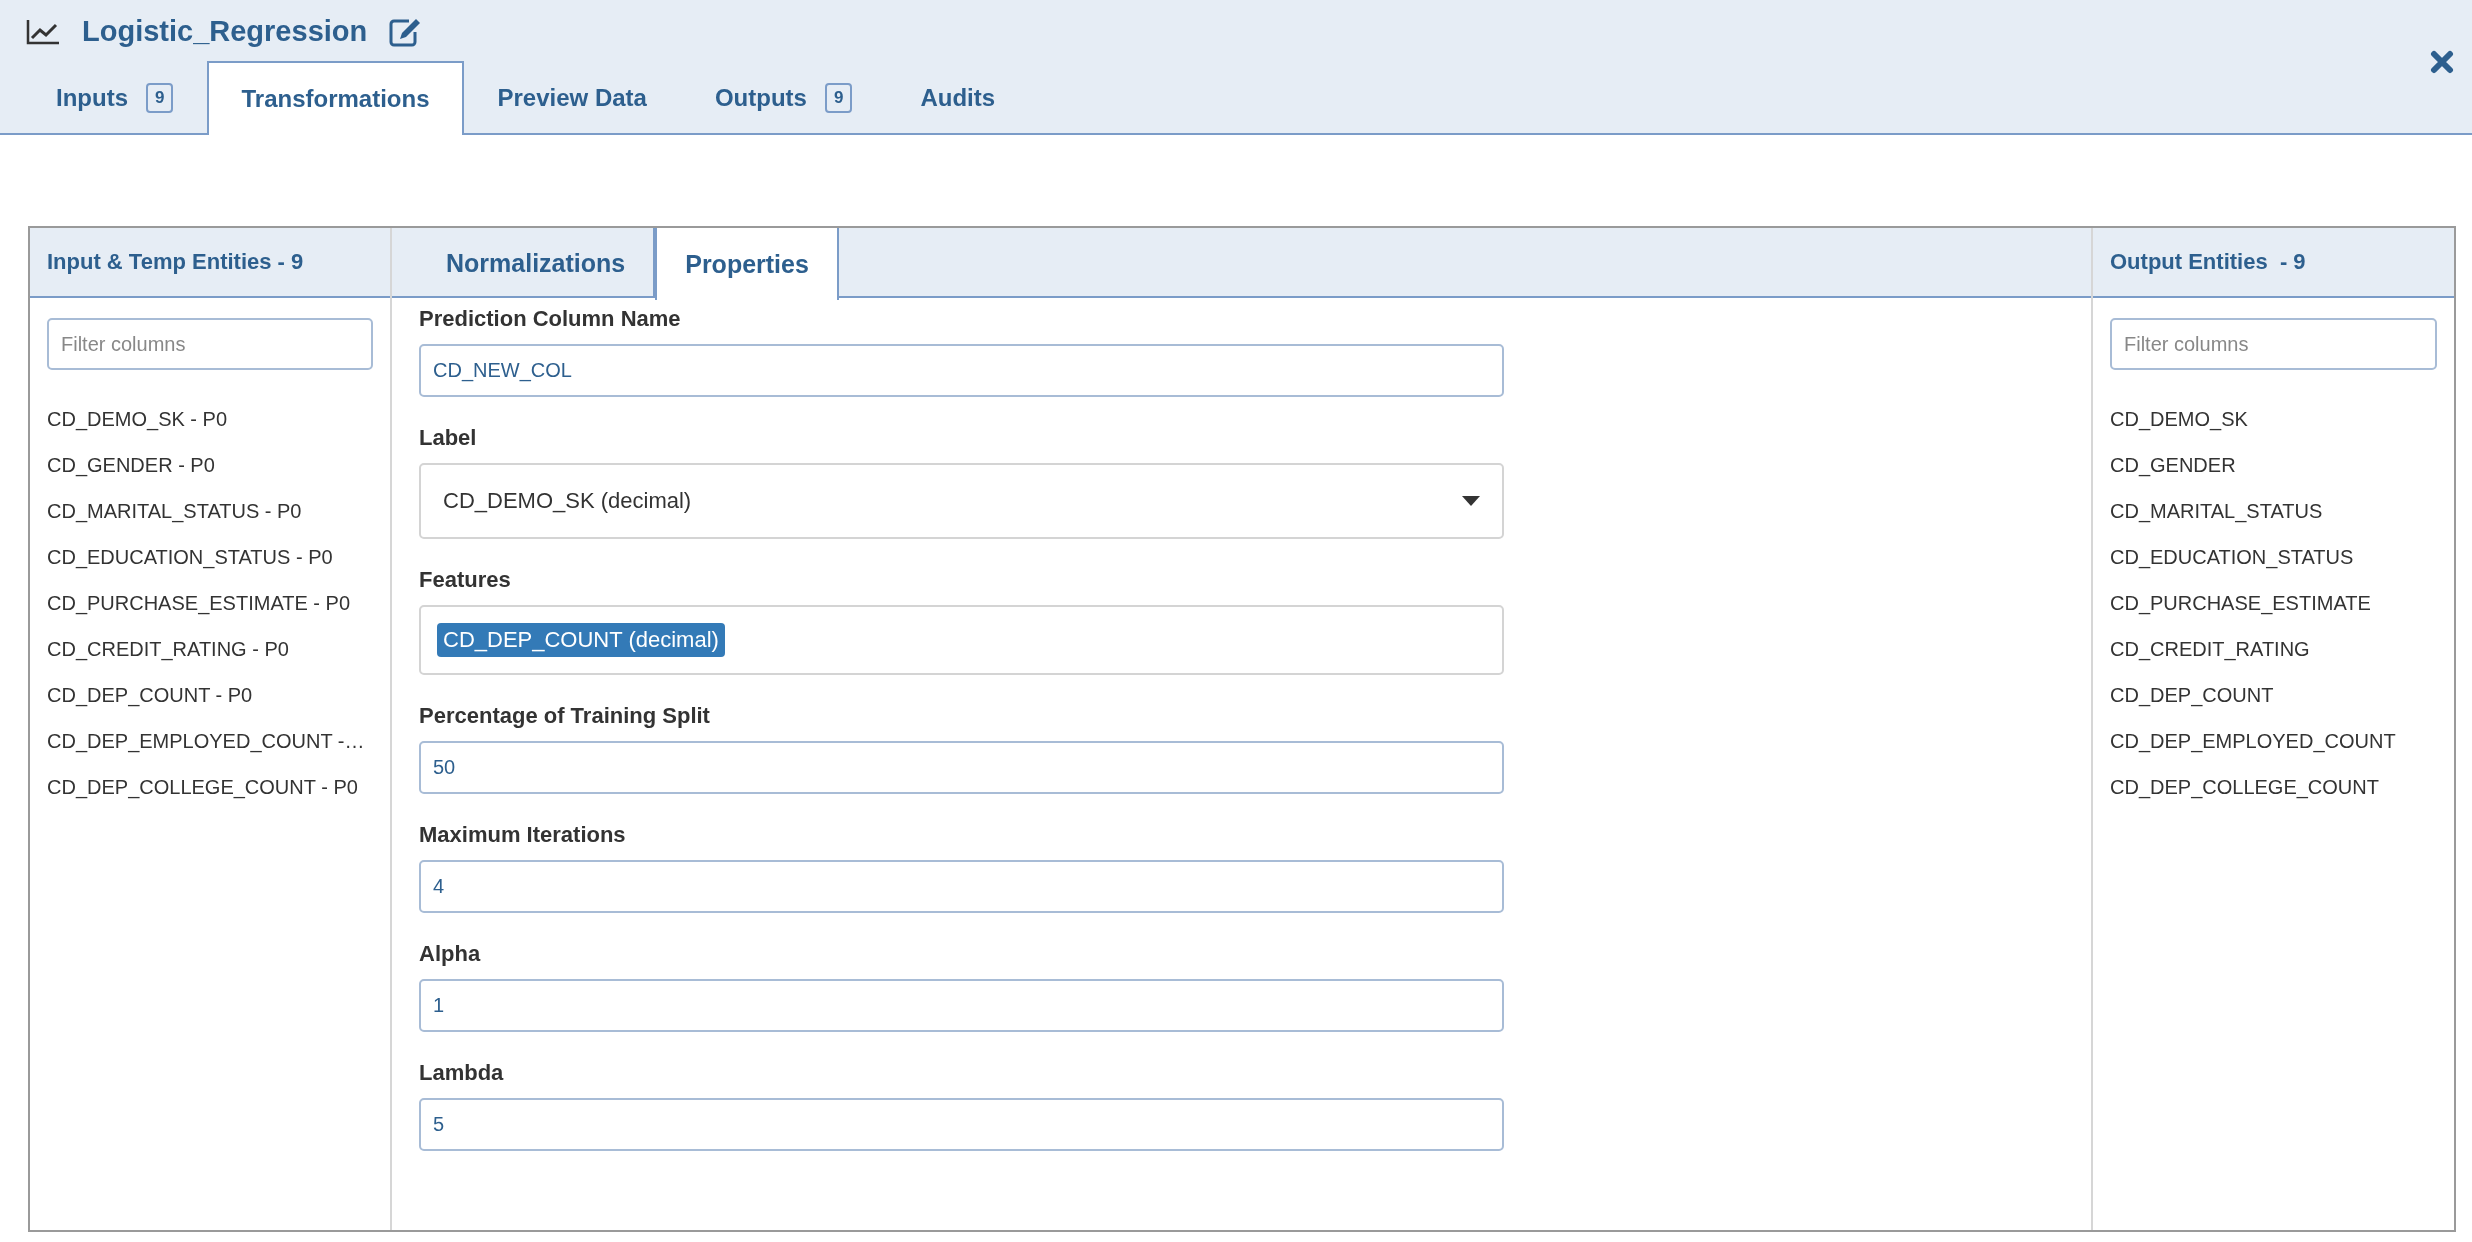 This screenshot has height=1242, width=2472. Describe the element at coordinates (1471, 501) in the screenshot. I see `caret-icon` at that location.